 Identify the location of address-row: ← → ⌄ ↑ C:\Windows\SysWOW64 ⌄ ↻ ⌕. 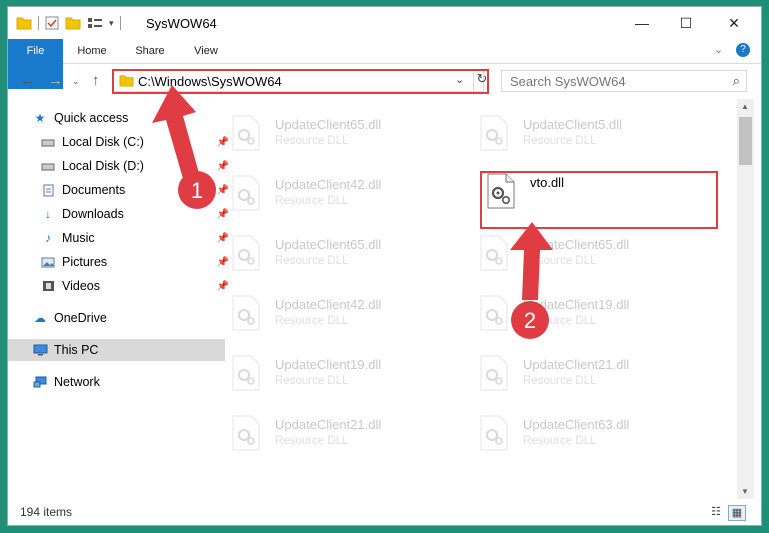
(384, 81).